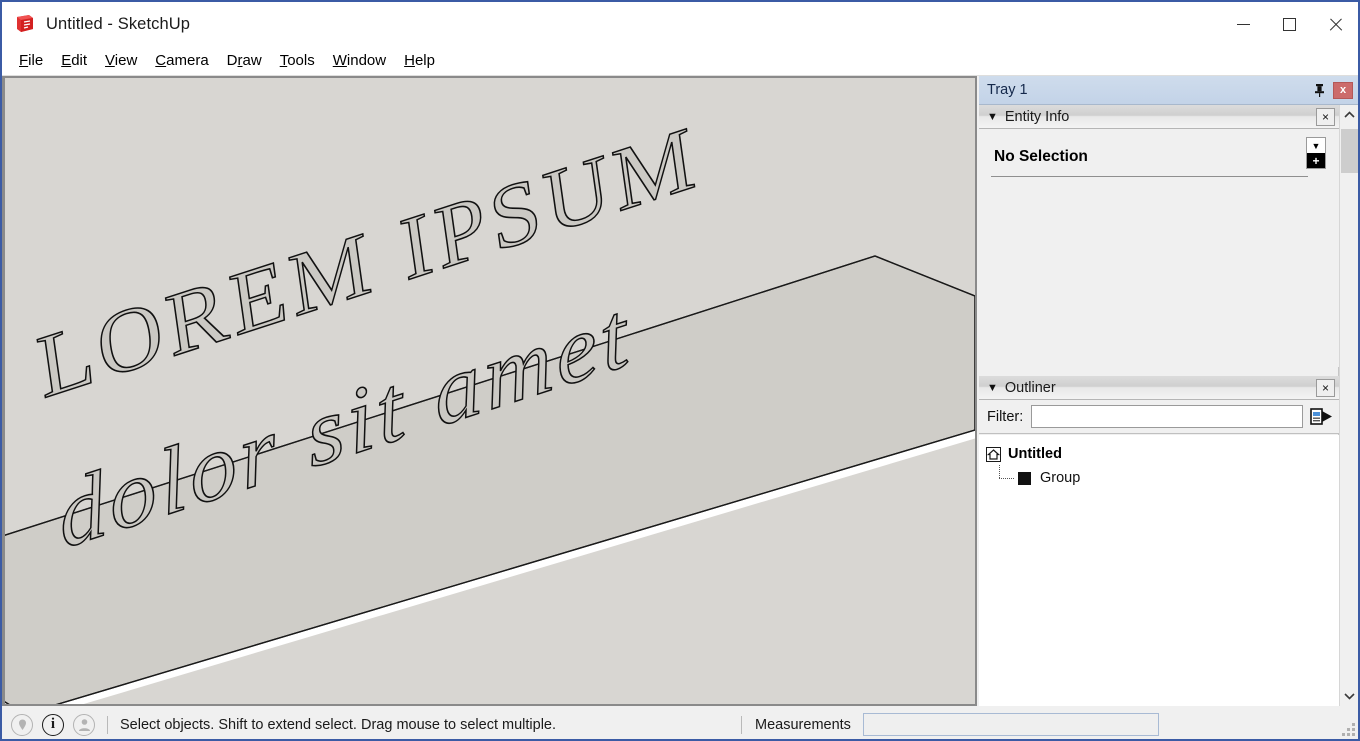 This screenshot has height=741, width=1360. I want to click on entity-info-close-button: ×, so click(1325, 116).